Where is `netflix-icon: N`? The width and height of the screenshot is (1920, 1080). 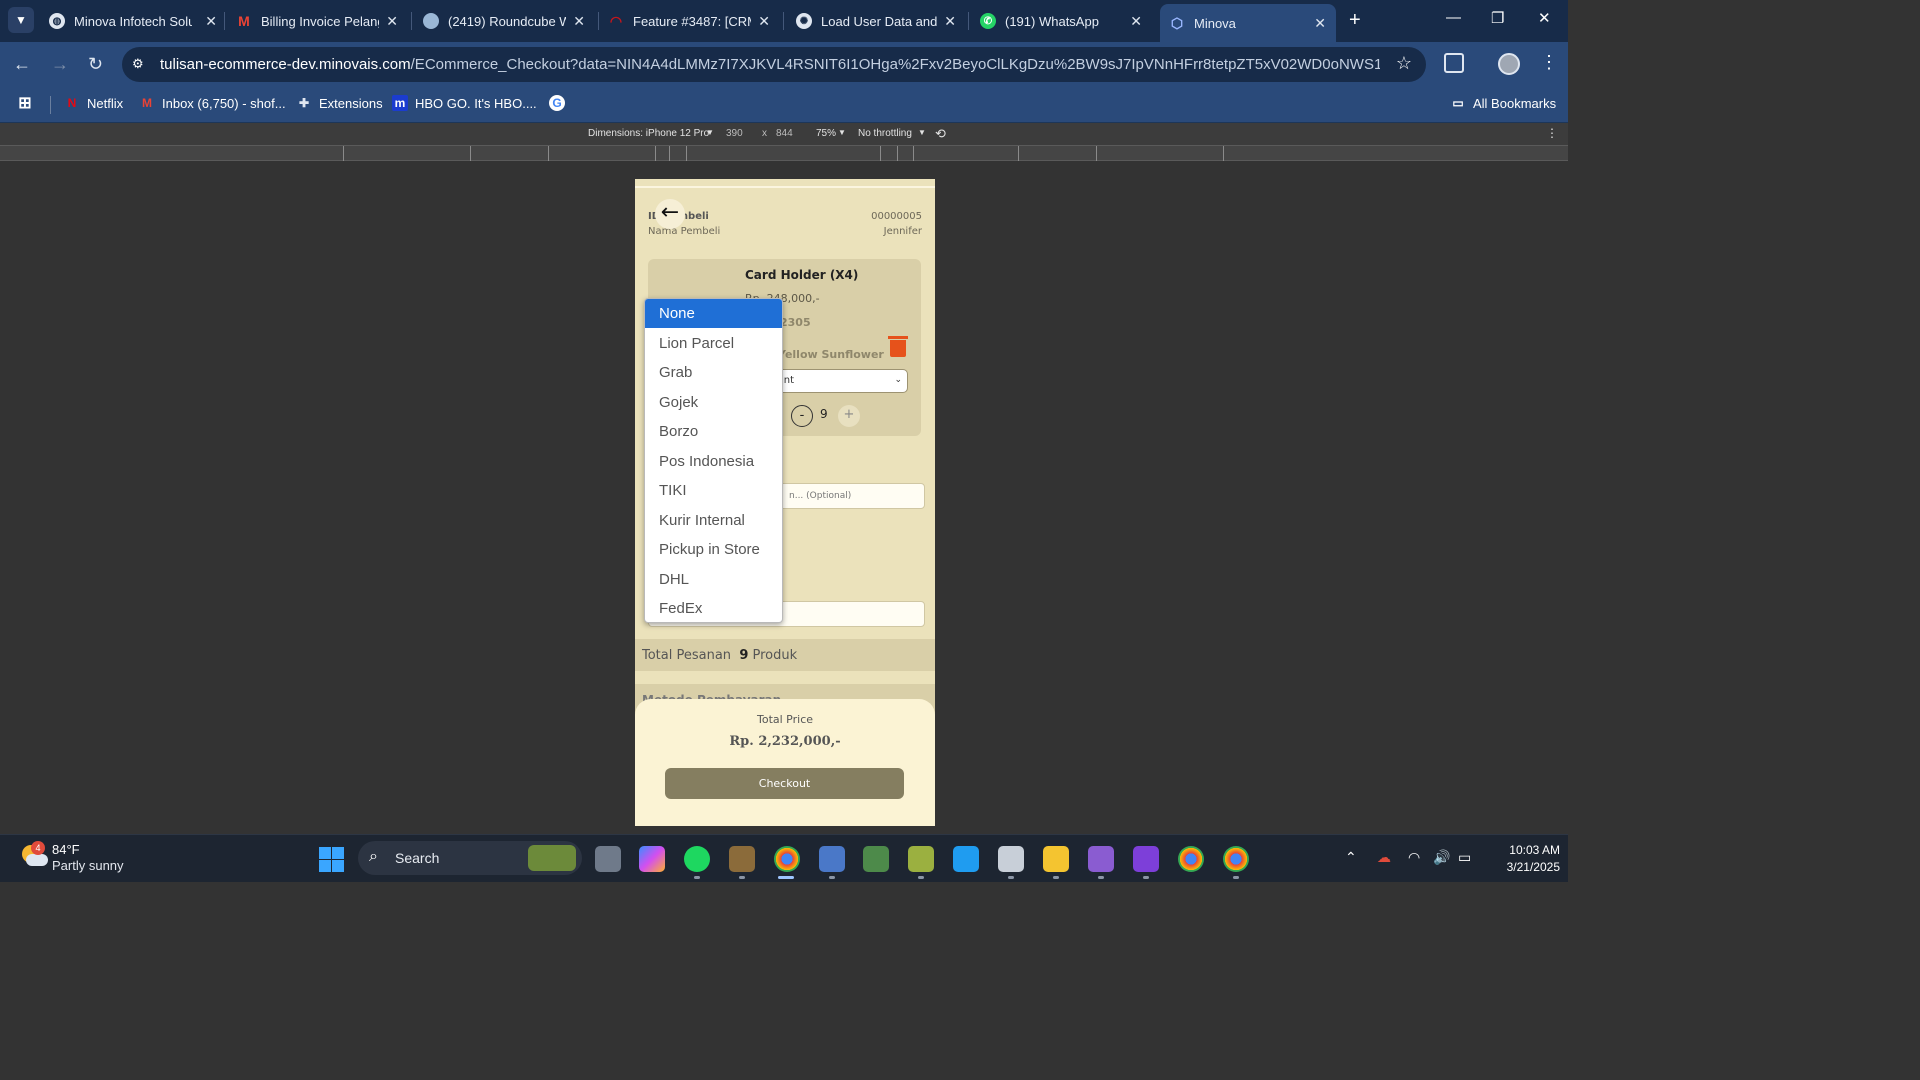 netflix-icon: N is located at coordinates (72, 103).